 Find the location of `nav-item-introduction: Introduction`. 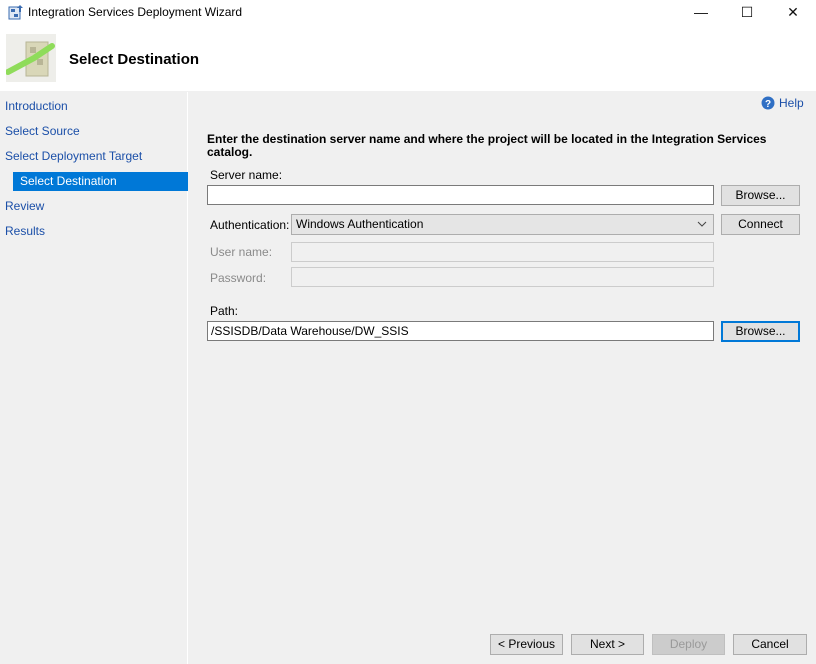

nav-item-introduction: Introduction is located at coordinates (96, 106).